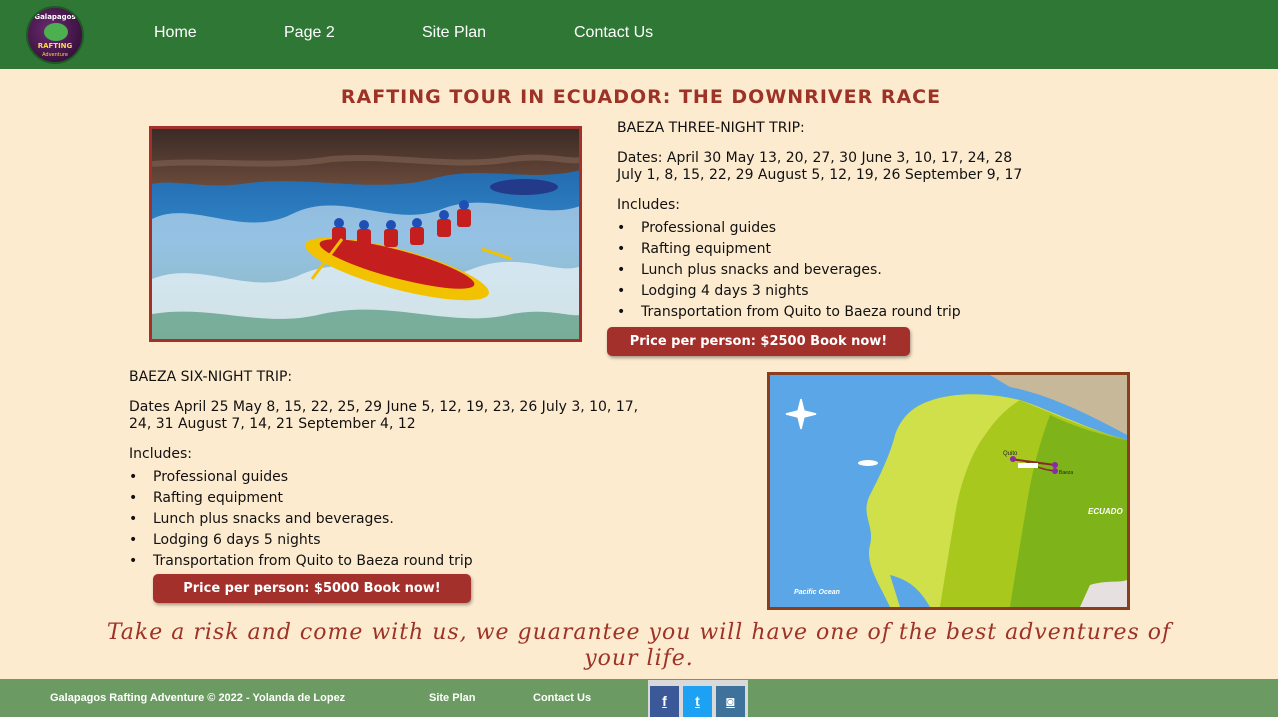 This screenshot has height=717, width=1278. What do you see at coordinates (175, 33) in the screenshot?
I see `nav-home-link: Home` at bounding box center [175, 33].